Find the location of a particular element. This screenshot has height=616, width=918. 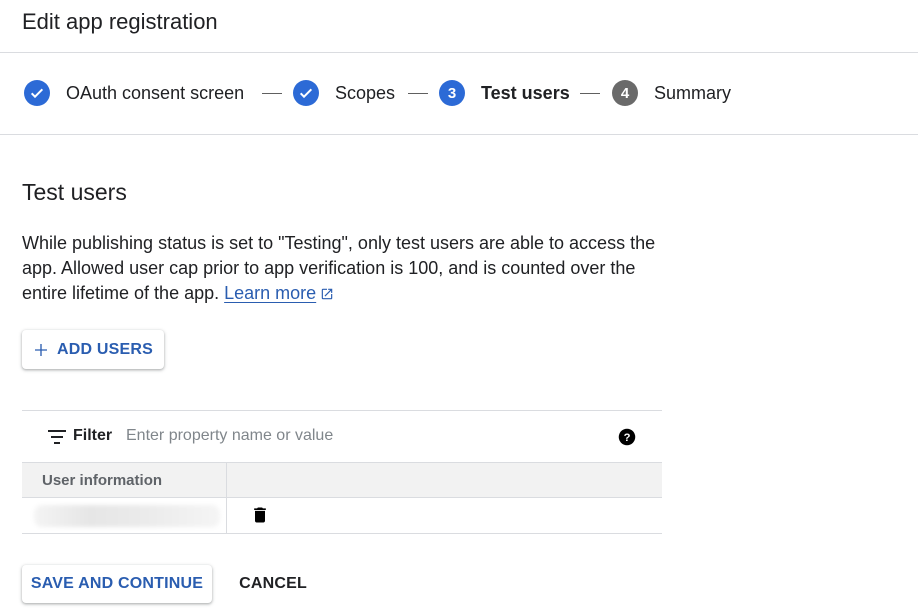

test-users-table: Filter ? User information is located at coordinates (342, 472).